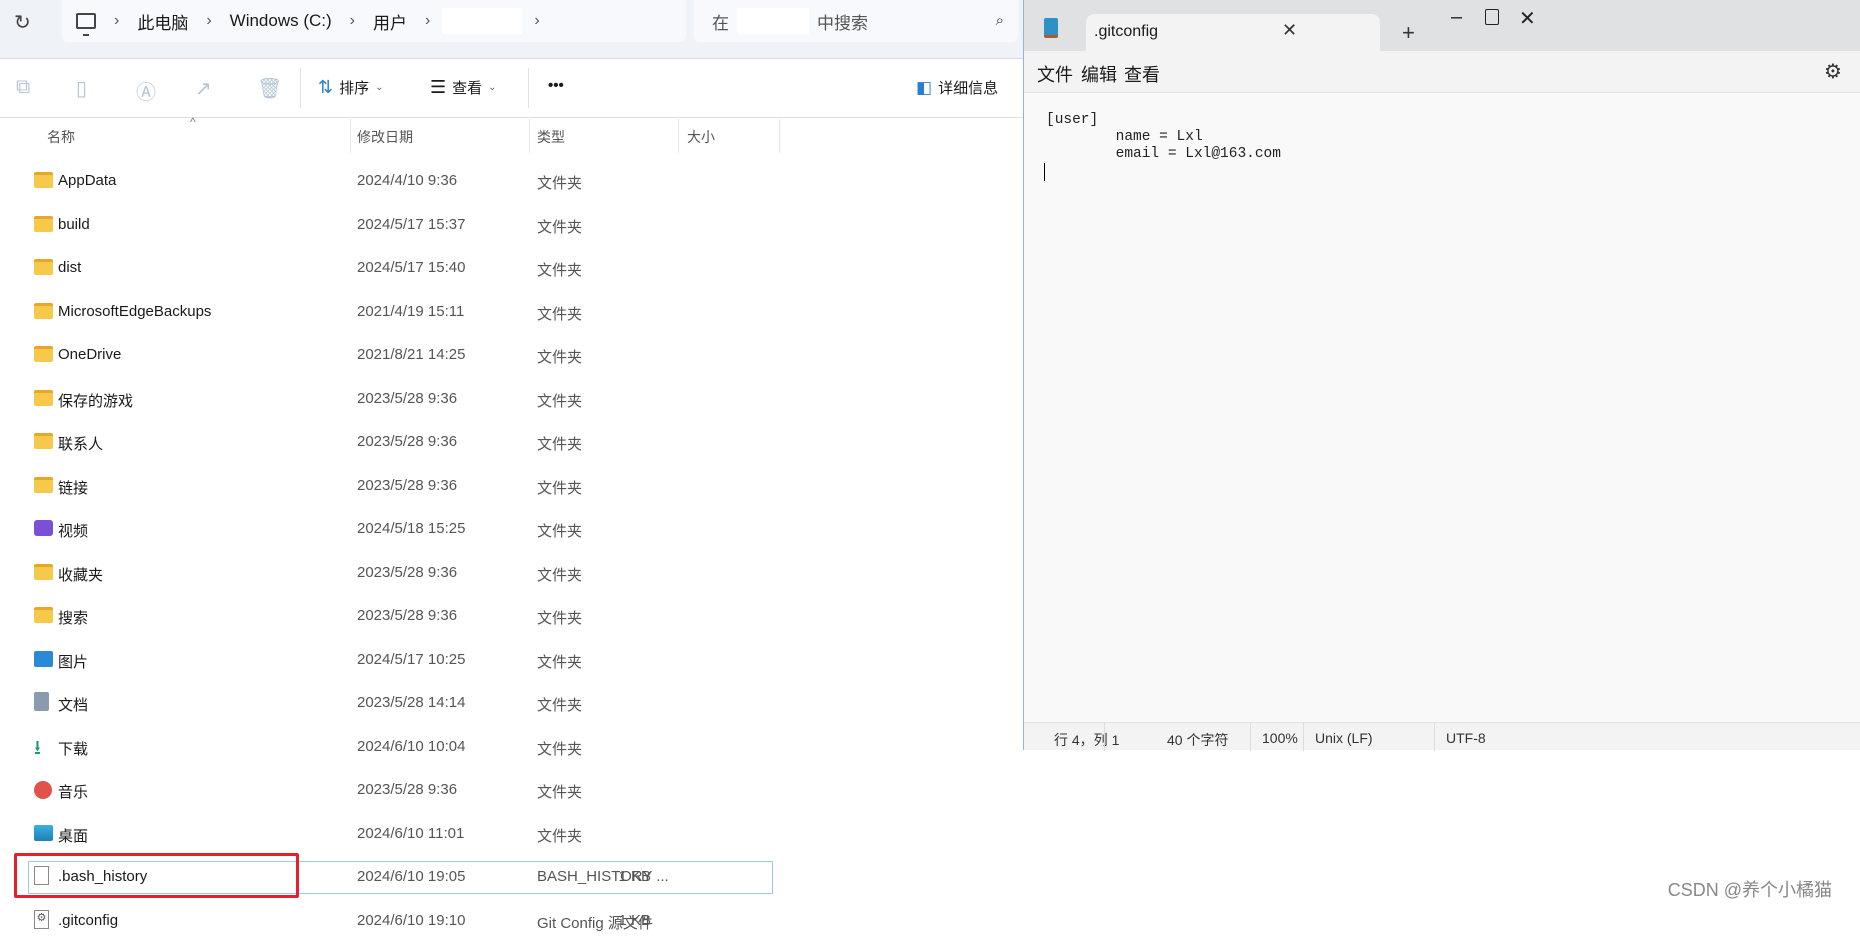 The width and height of the screenshot is (1860, 939). Describe the element at coordinates (1280, 738) in the screenshot. I see `zoom-level: 100%` at that location.